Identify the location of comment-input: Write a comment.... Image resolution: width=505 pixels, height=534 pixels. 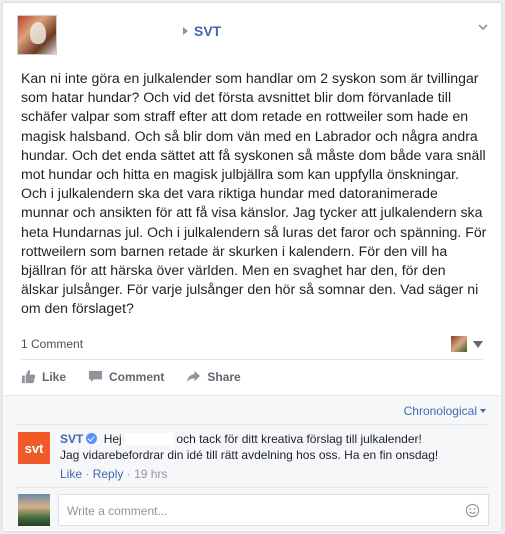
(273, 510).